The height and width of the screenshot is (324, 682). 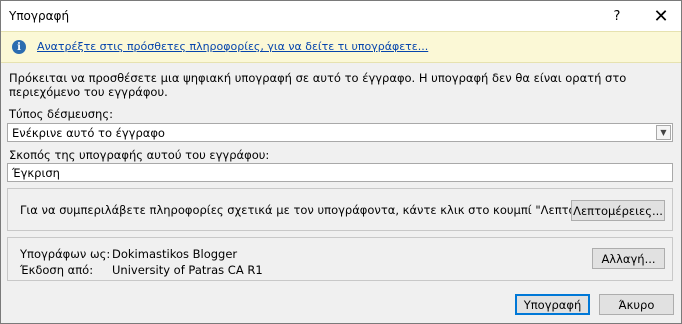 I want to click on chevron-down-icon: ▼, so click(x=663, y=132).